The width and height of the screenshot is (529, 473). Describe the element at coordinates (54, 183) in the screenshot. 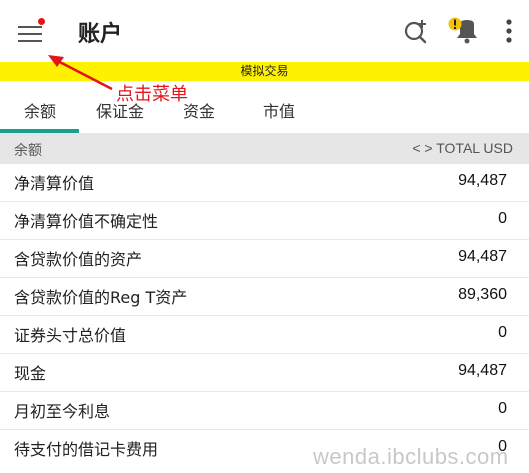

I see `row-label: 净清算价值` at that location.